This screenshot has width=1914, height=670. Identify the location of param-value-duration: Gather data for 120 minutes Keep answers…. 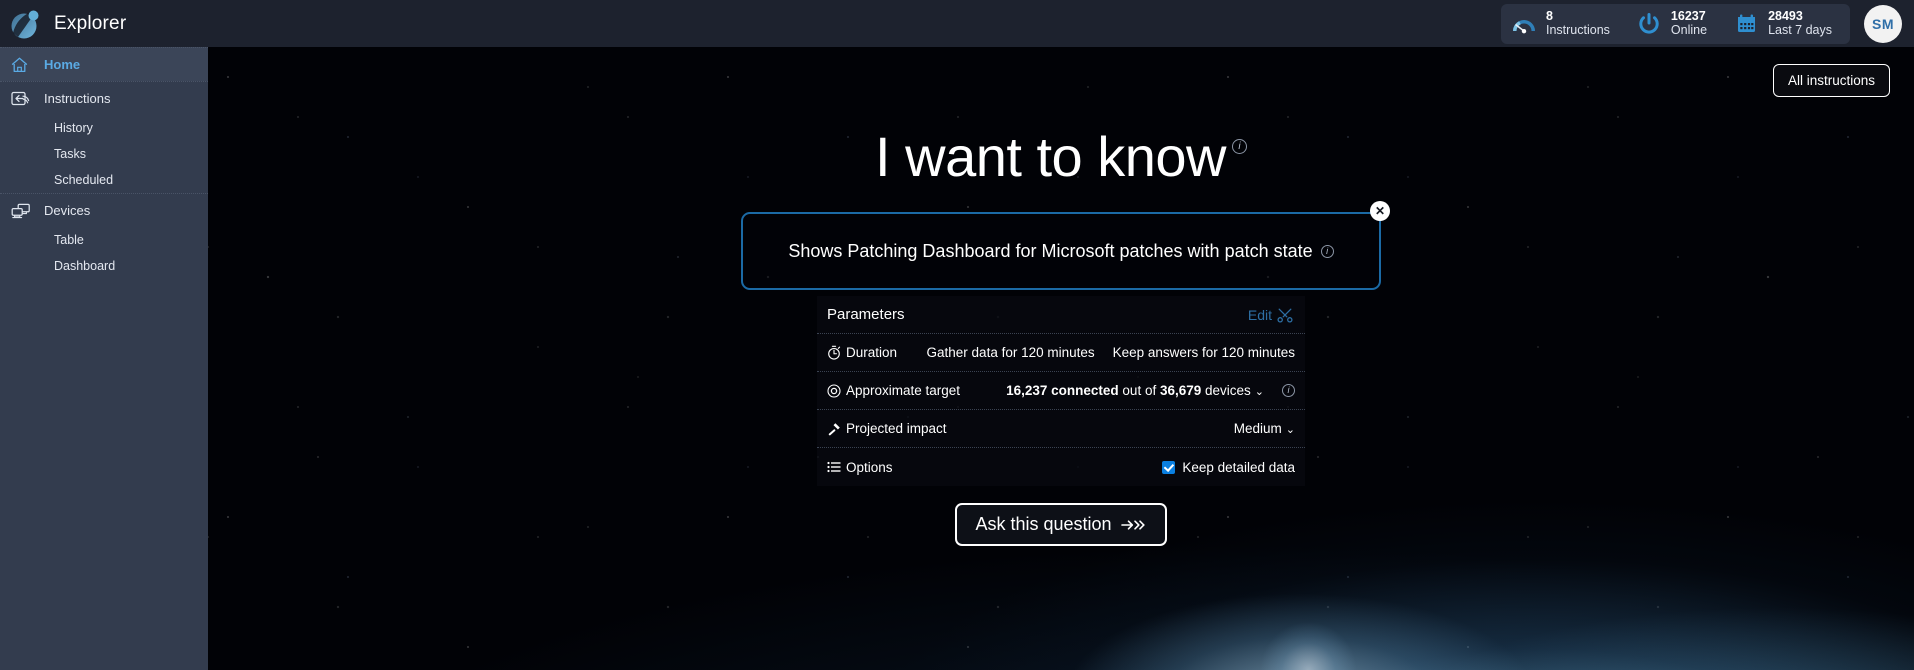
(1111, 352).